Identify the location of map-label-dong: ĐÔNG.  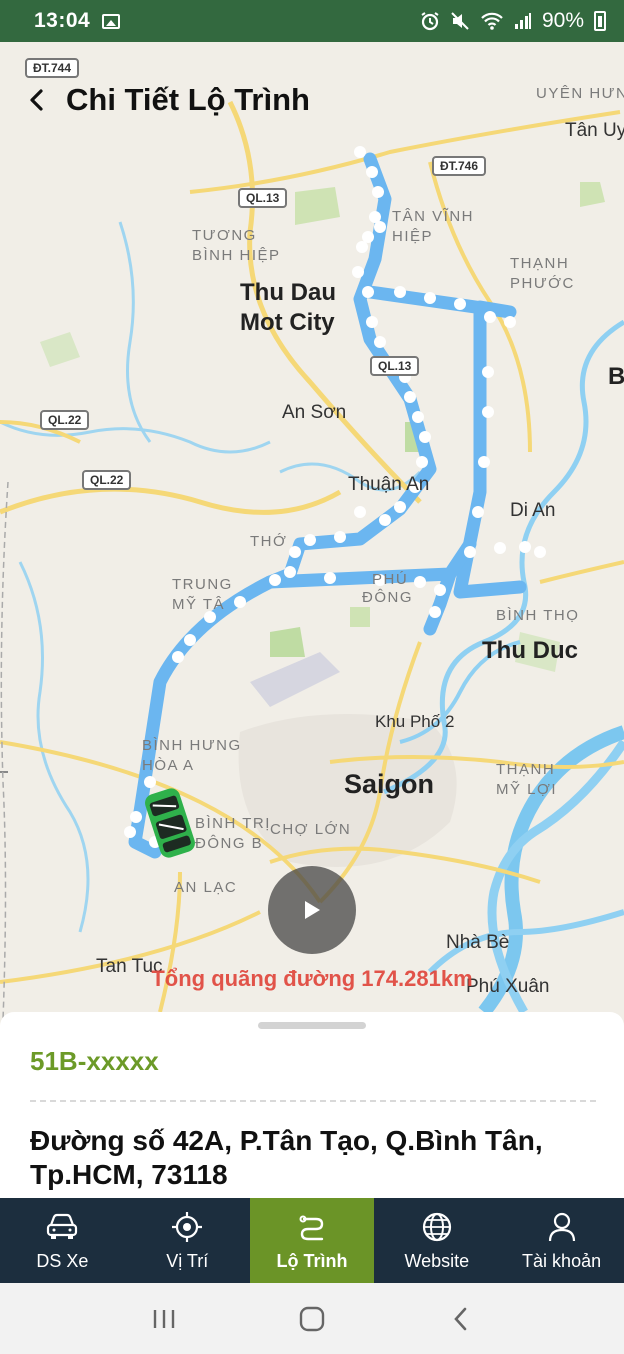
(387, 597).